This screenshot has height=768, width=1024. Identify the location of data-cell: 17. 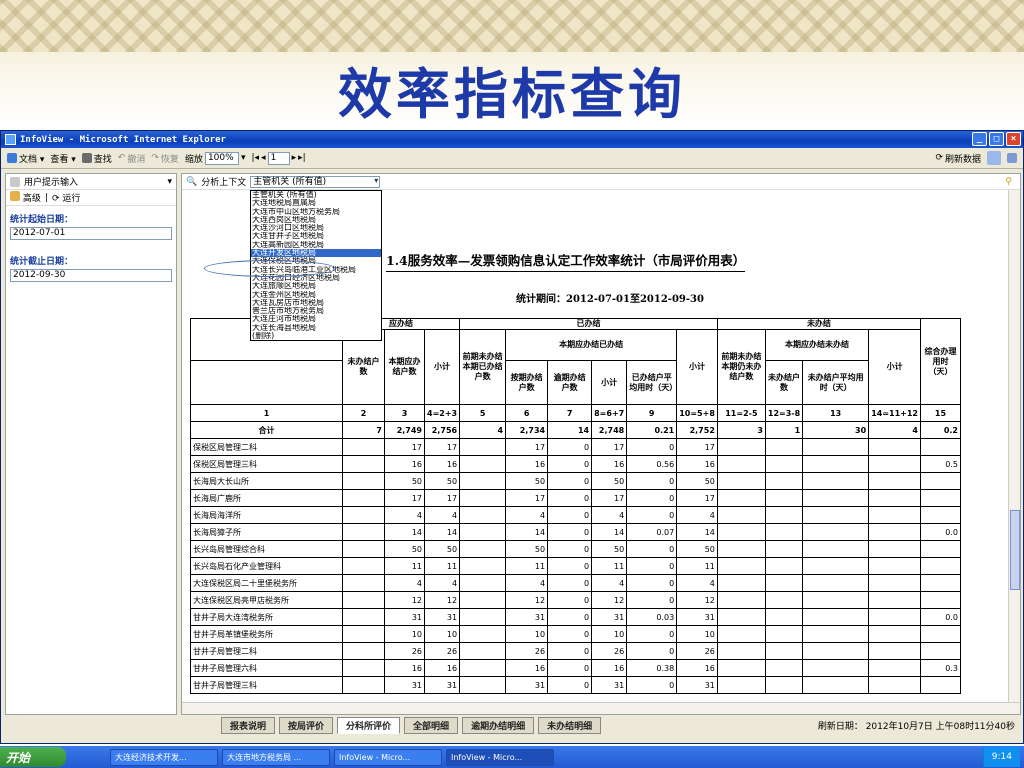
(404, 498).